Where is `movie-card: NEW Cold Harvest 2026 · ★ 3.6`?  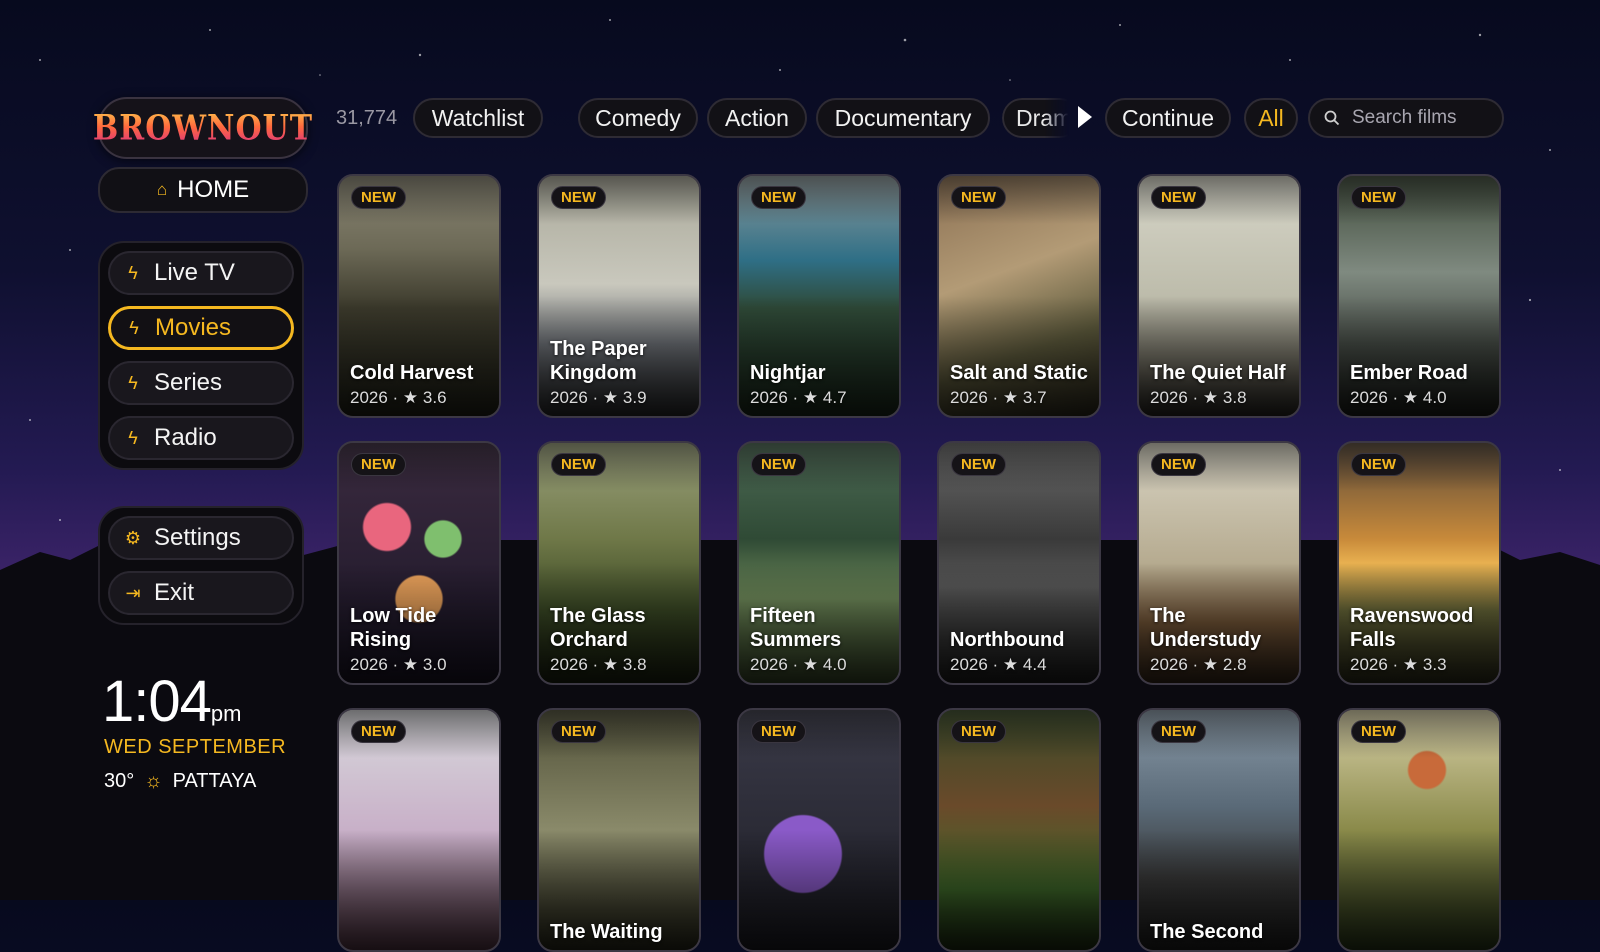 movie-card: NEW Cold Harvest 2026 · ★ 3.6 is located at coordinates (419, 296).